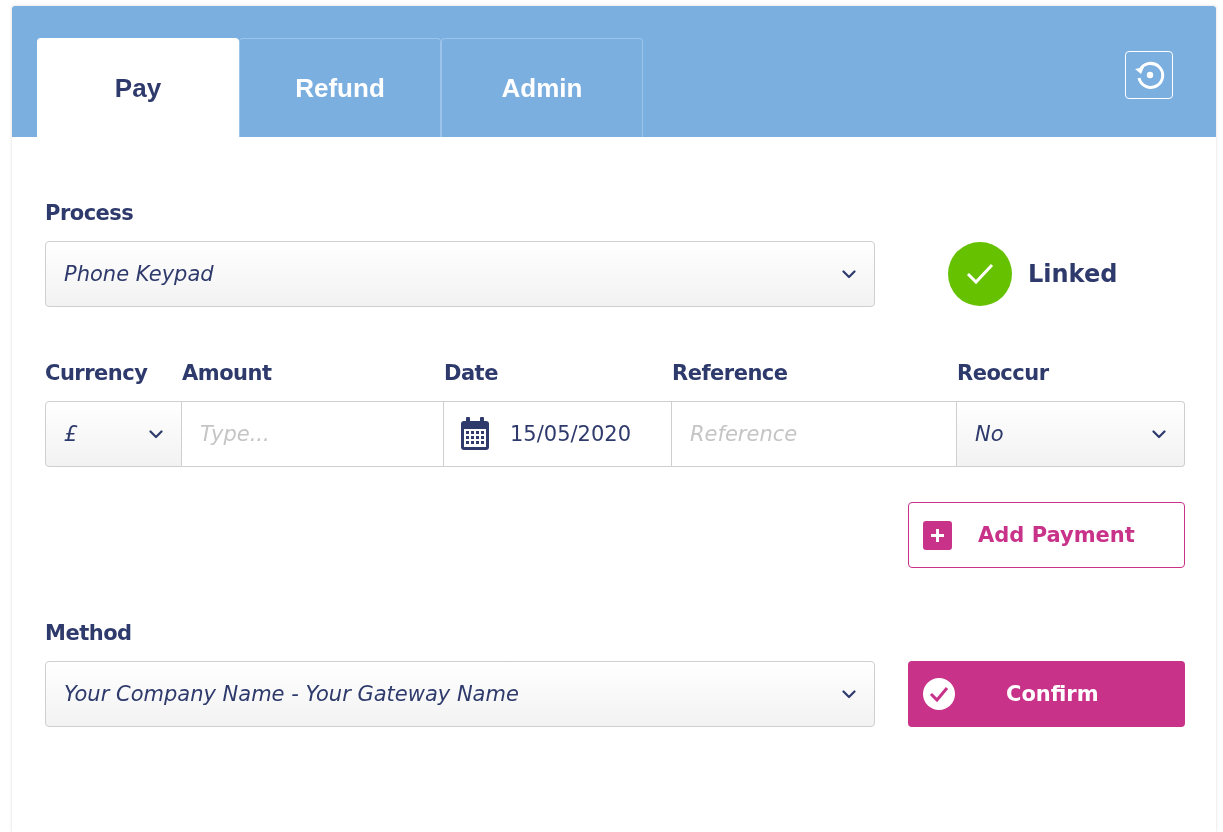 This screenshot has width=1223, height=832. I want to click on dropdown-field: Your Company Name - Your Gateway Name, so click(460, 694).